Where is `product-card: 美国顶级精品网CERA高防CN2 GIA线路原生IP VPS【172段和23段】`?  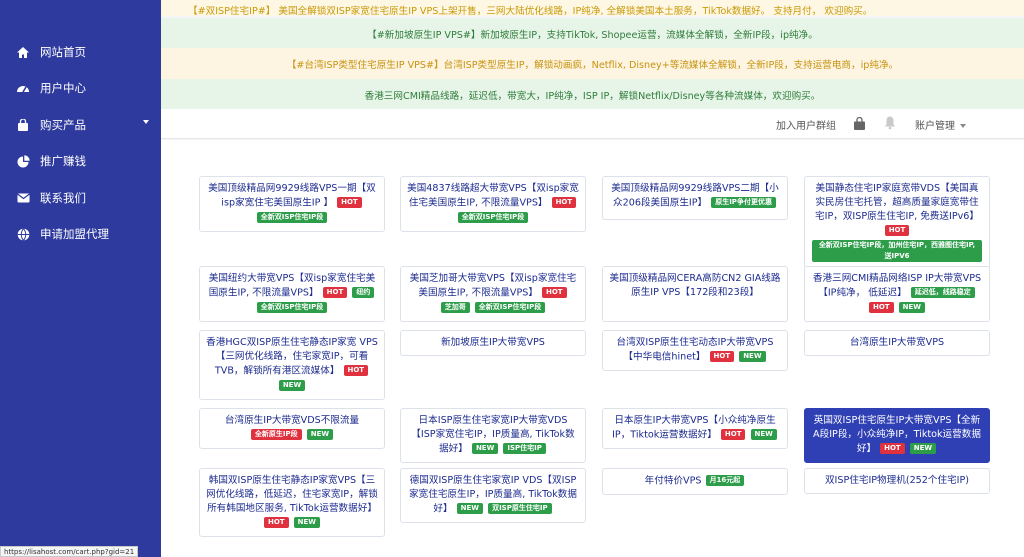
product-card: 美国顶级精品网CERA高防CN2 GIA线路原生IP VPS【172段和23段】 is located at coordinates (695, 294).